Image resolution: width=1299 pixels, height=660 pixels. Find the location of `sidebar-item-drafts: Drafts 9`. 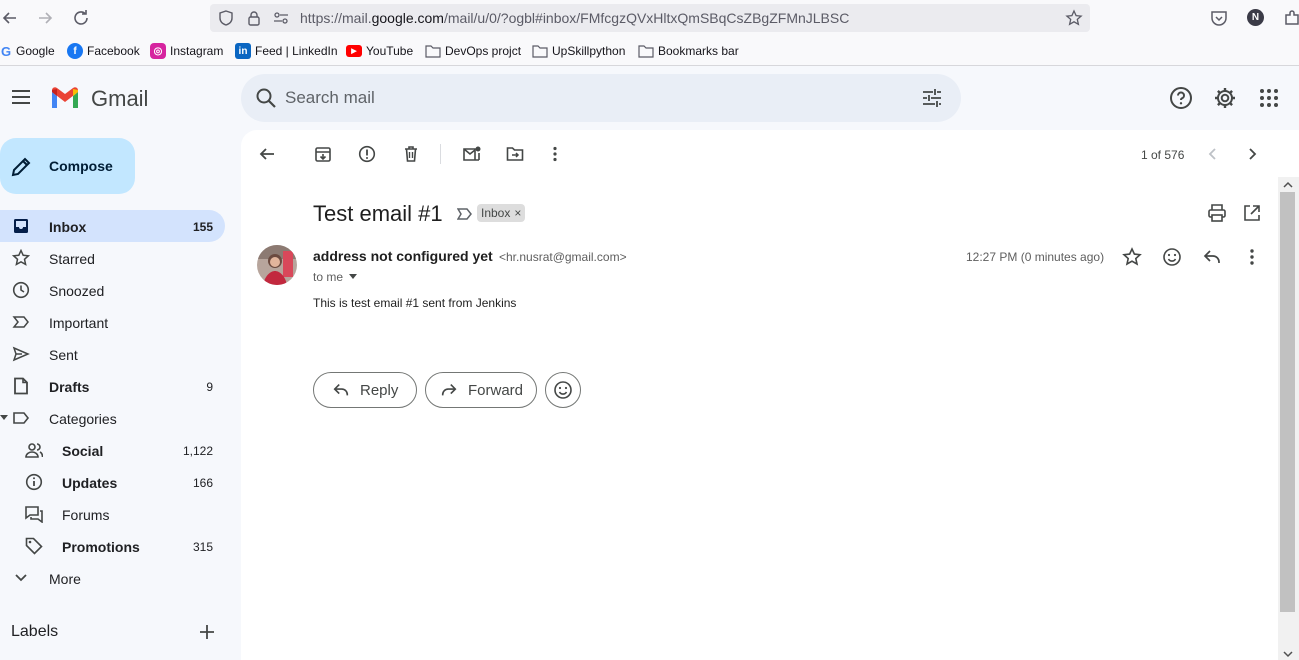

sidebar-item-drafts: Drafts 9 is located at coordinates (112, 386).